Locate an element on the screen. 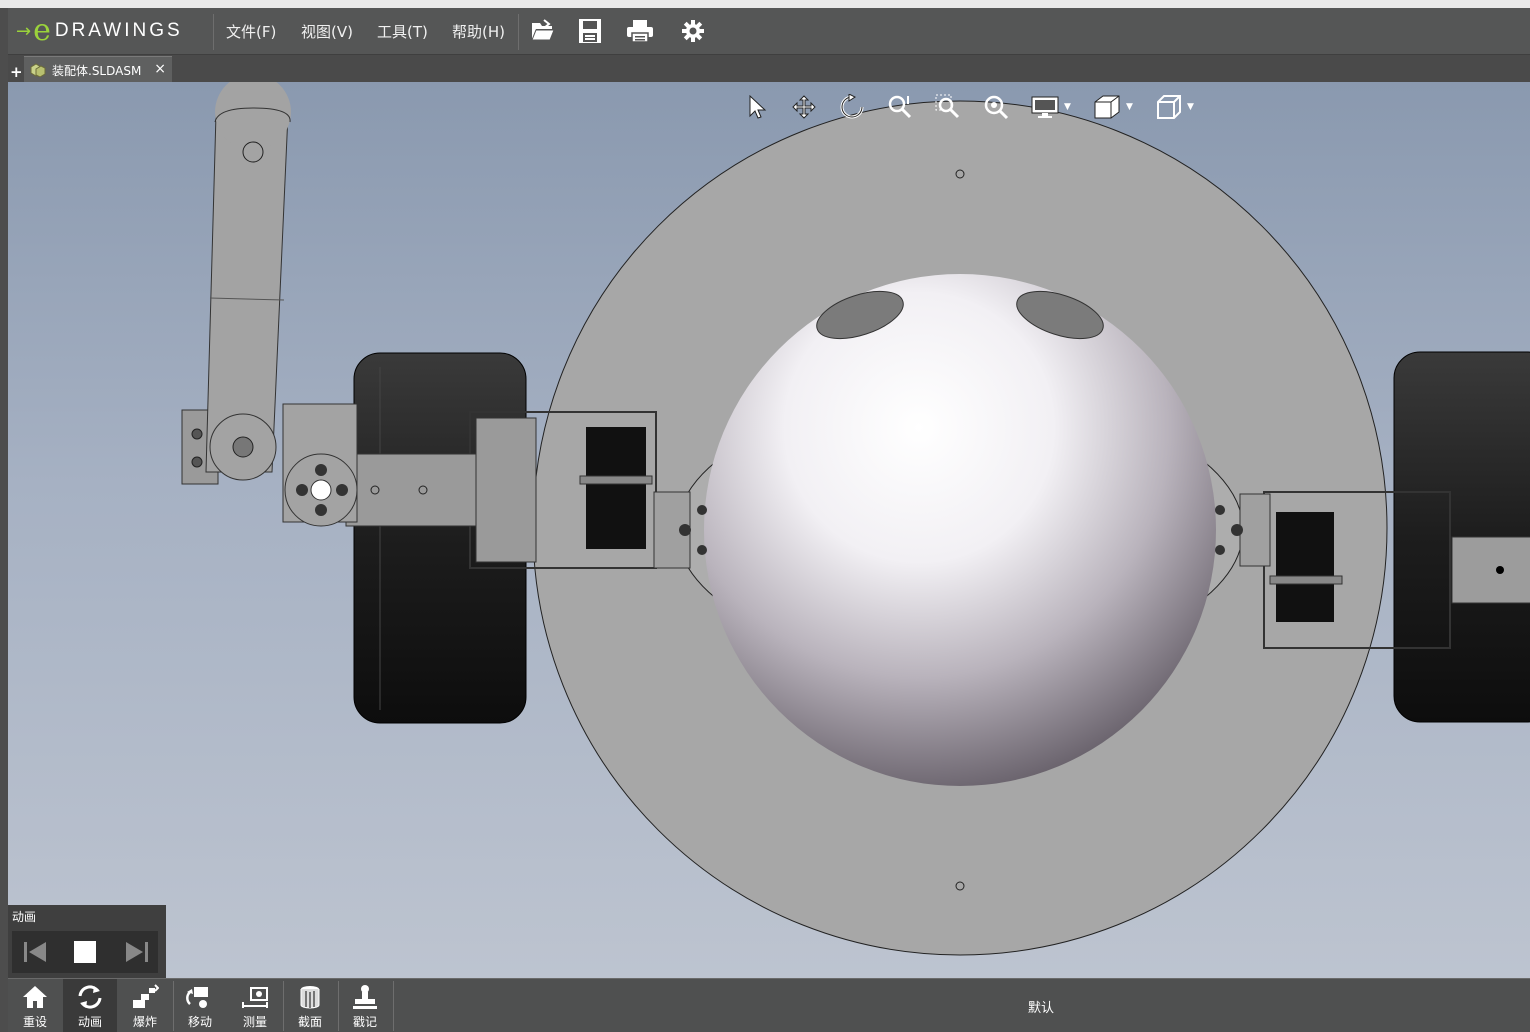 This screenshot has width=1530, height=1032. section-view-icon is located at coordinates (1107, 107).